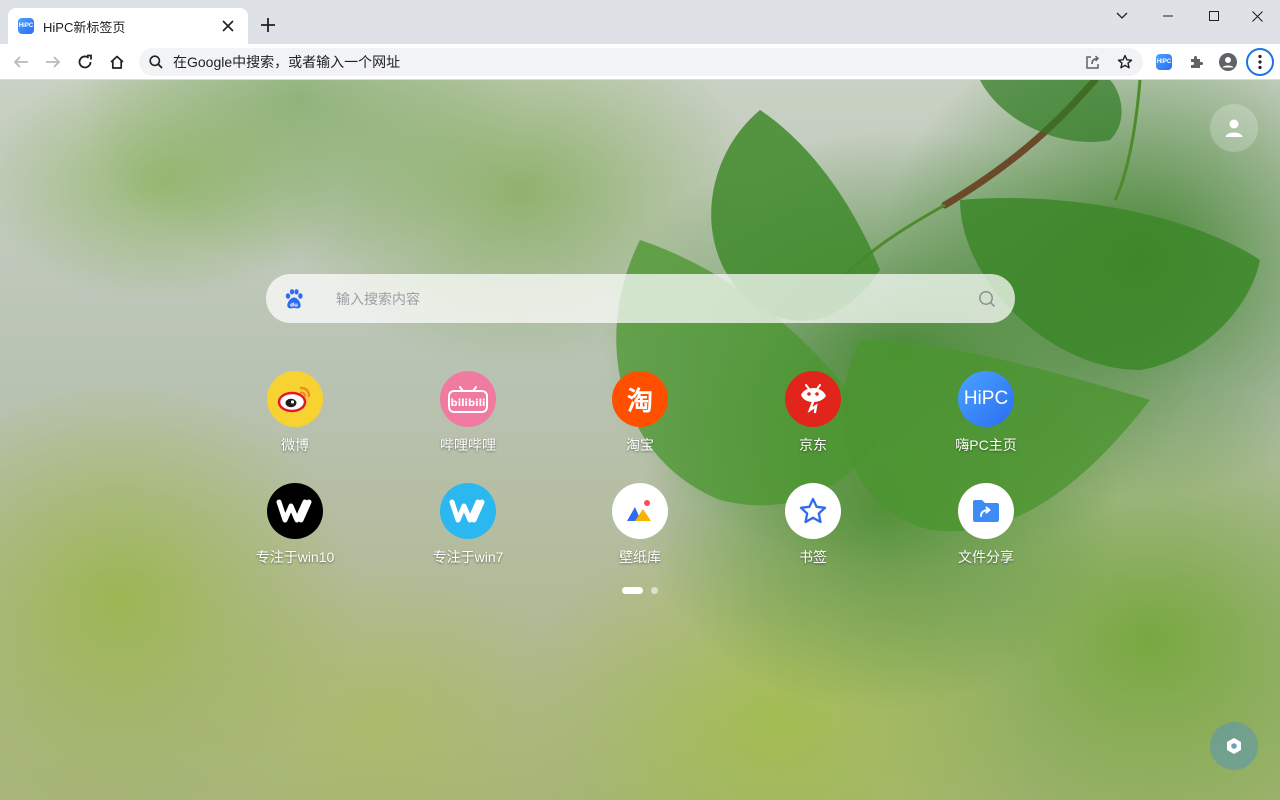 The height and width of the screenshot is (800, 1280). Describe the element at coordinates (468, 445) in the screenshot. I see `shortcut-label: 哔哩哔哩` at that location.